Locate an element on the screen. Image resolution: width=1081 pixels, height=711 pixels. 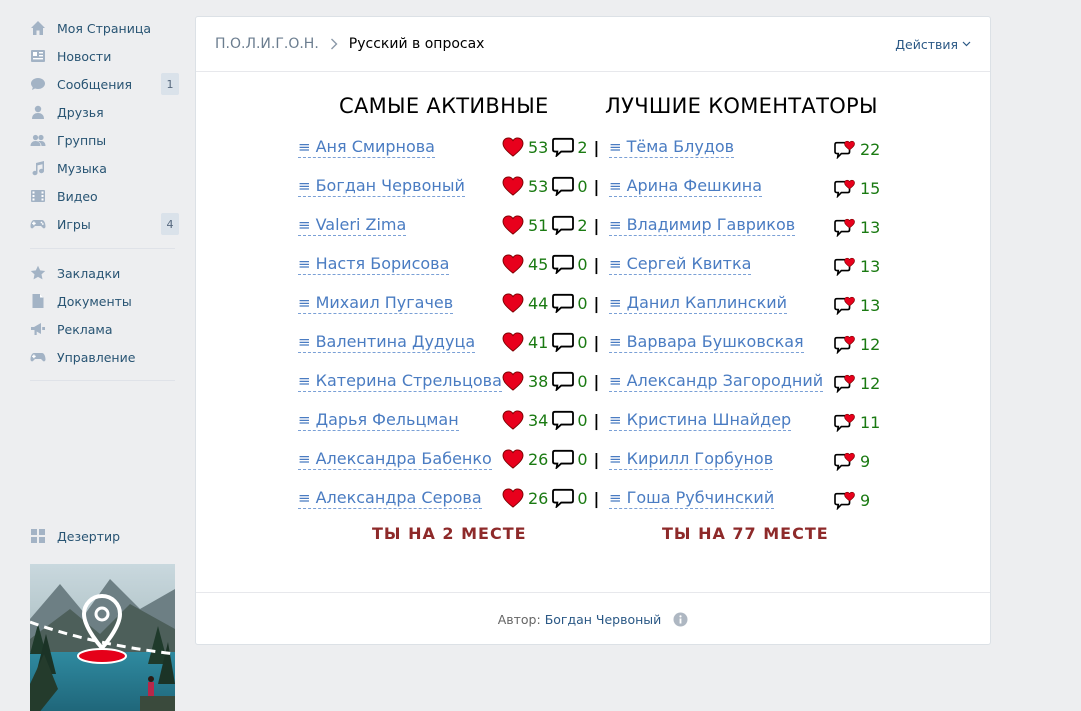
sidebar-item-friends: Друзья is located at coordinates (101, 112).